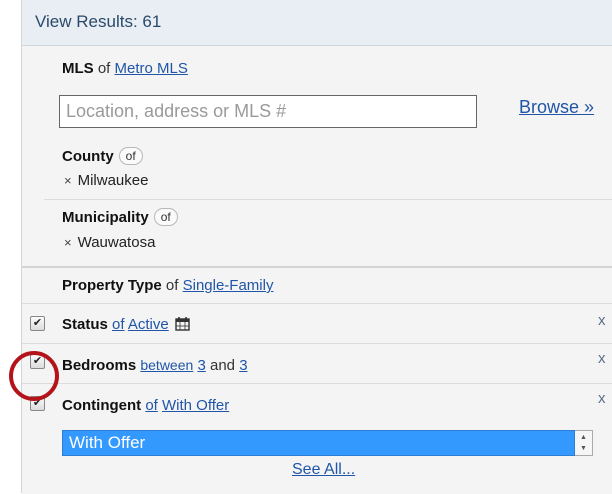  Describe the element at coordinates (602, 320) in the screenshot. I see `remove-status-button: x` at that location.